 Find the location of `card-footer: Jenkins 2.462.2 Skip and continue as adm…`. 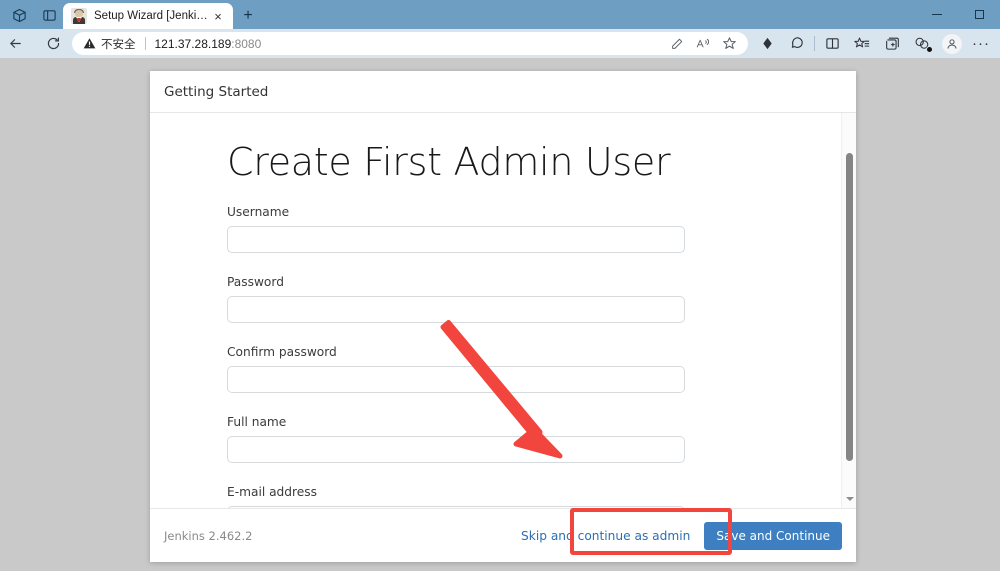

card-footer: Jenkins 2.462.2 Skip and continue as adm… is located at coordinates (503, 535).